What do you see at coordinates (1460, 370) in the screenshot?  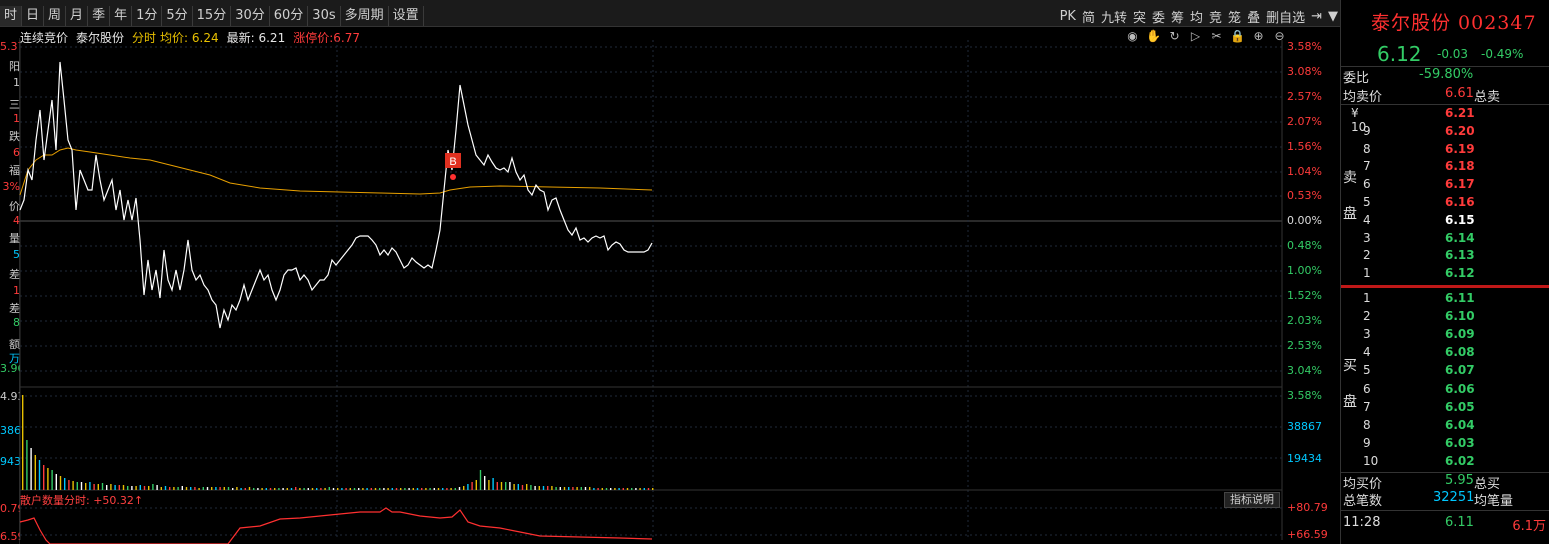 I see `level-price: 6.07` at bounding box center [1460, 370].